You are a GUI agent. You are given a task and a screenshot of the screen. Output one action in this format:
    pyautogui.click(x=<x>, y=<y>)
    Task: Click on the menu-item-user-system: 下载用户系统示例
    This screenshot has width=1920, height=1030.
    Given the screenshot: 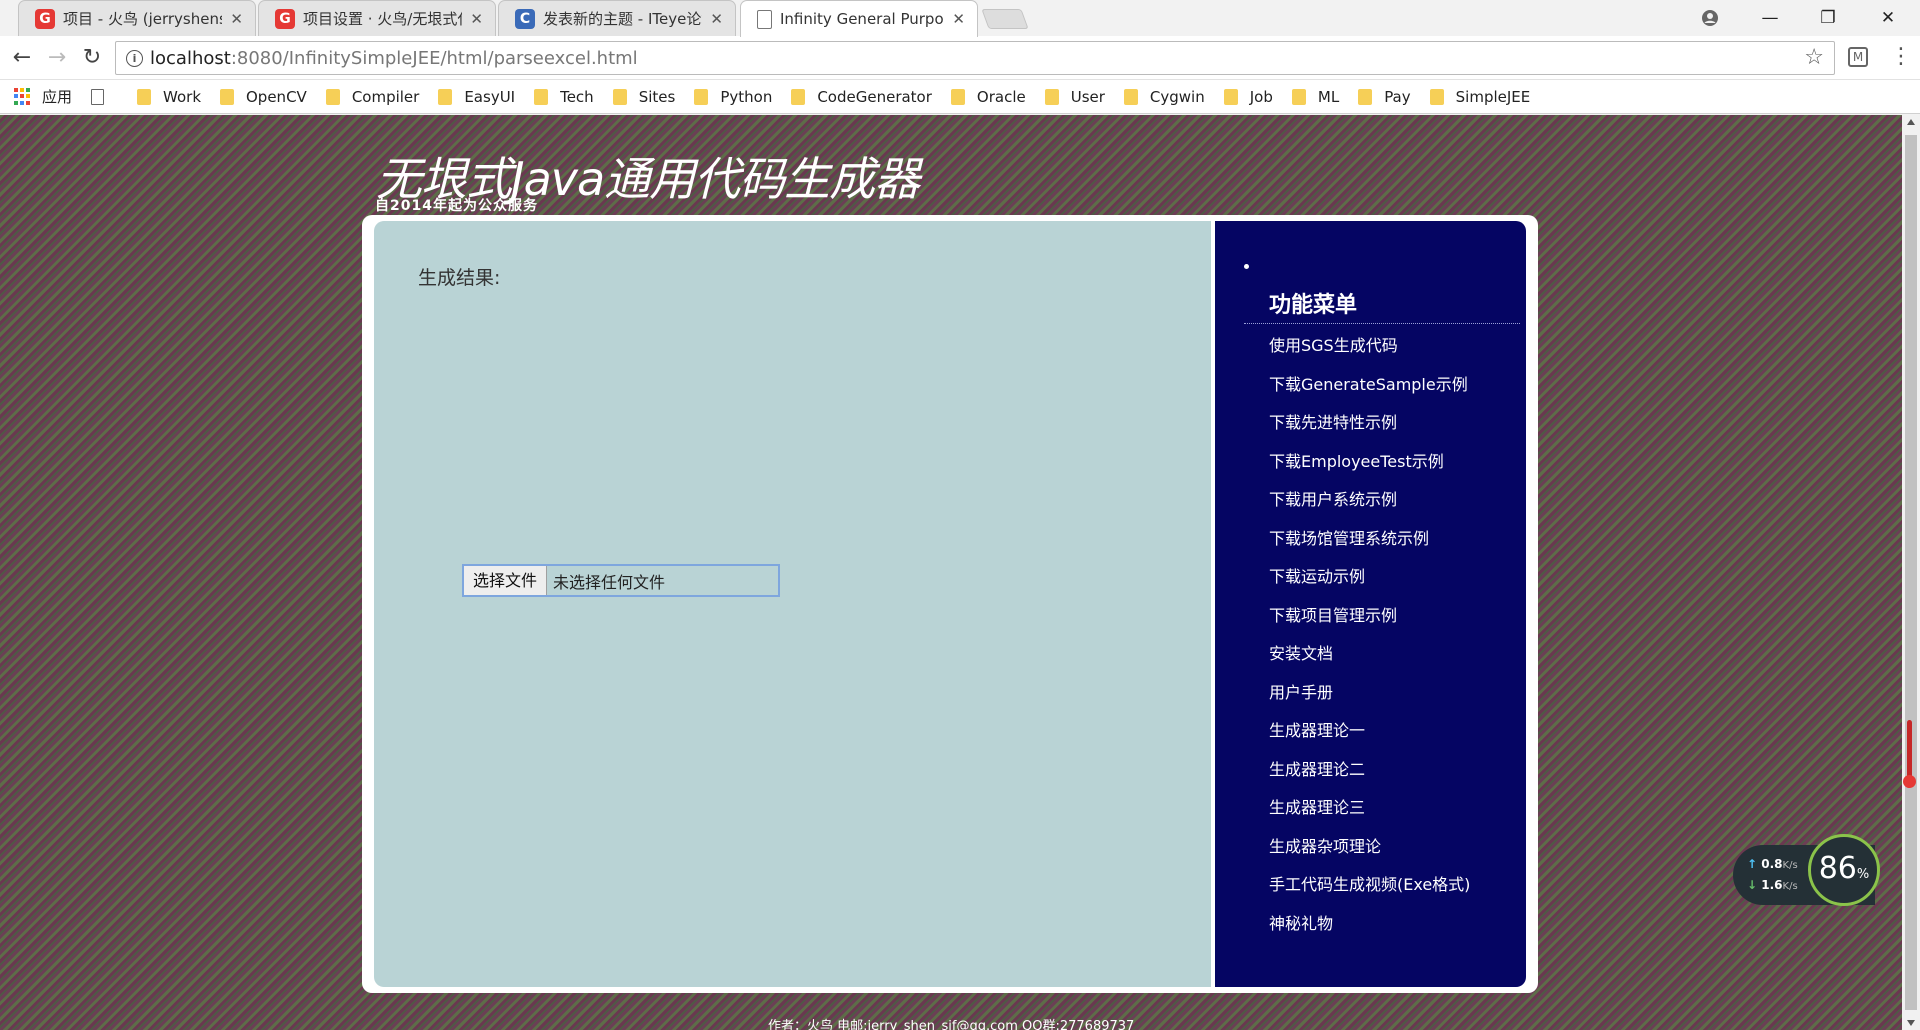 What is the action you would take?
    pyautogui.click(x=1369, y=507)
    